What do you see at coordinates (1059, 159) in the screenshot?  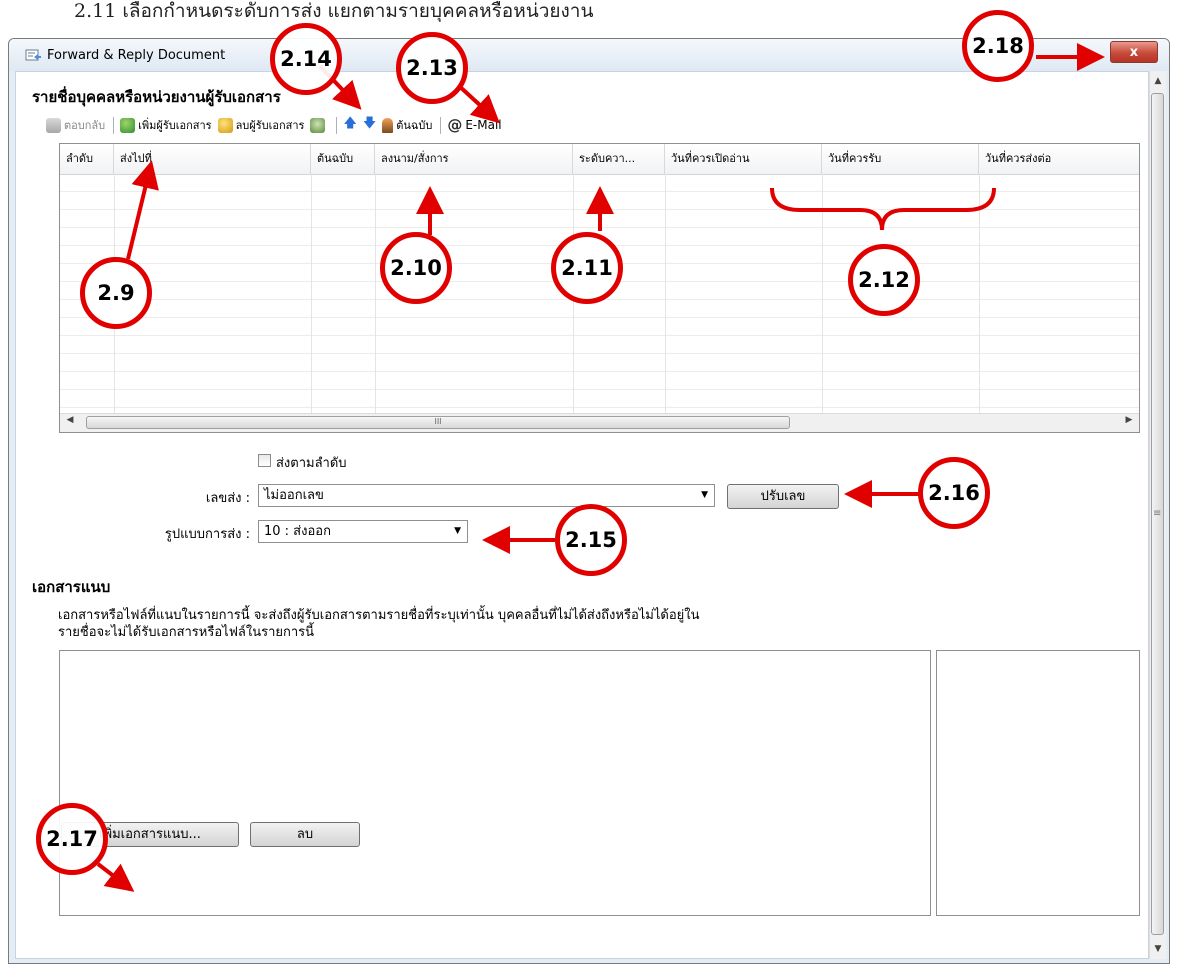 I see `column-header-forward-date: วันที่ควรส่งต่อ` at bounding box center [1059, 159].